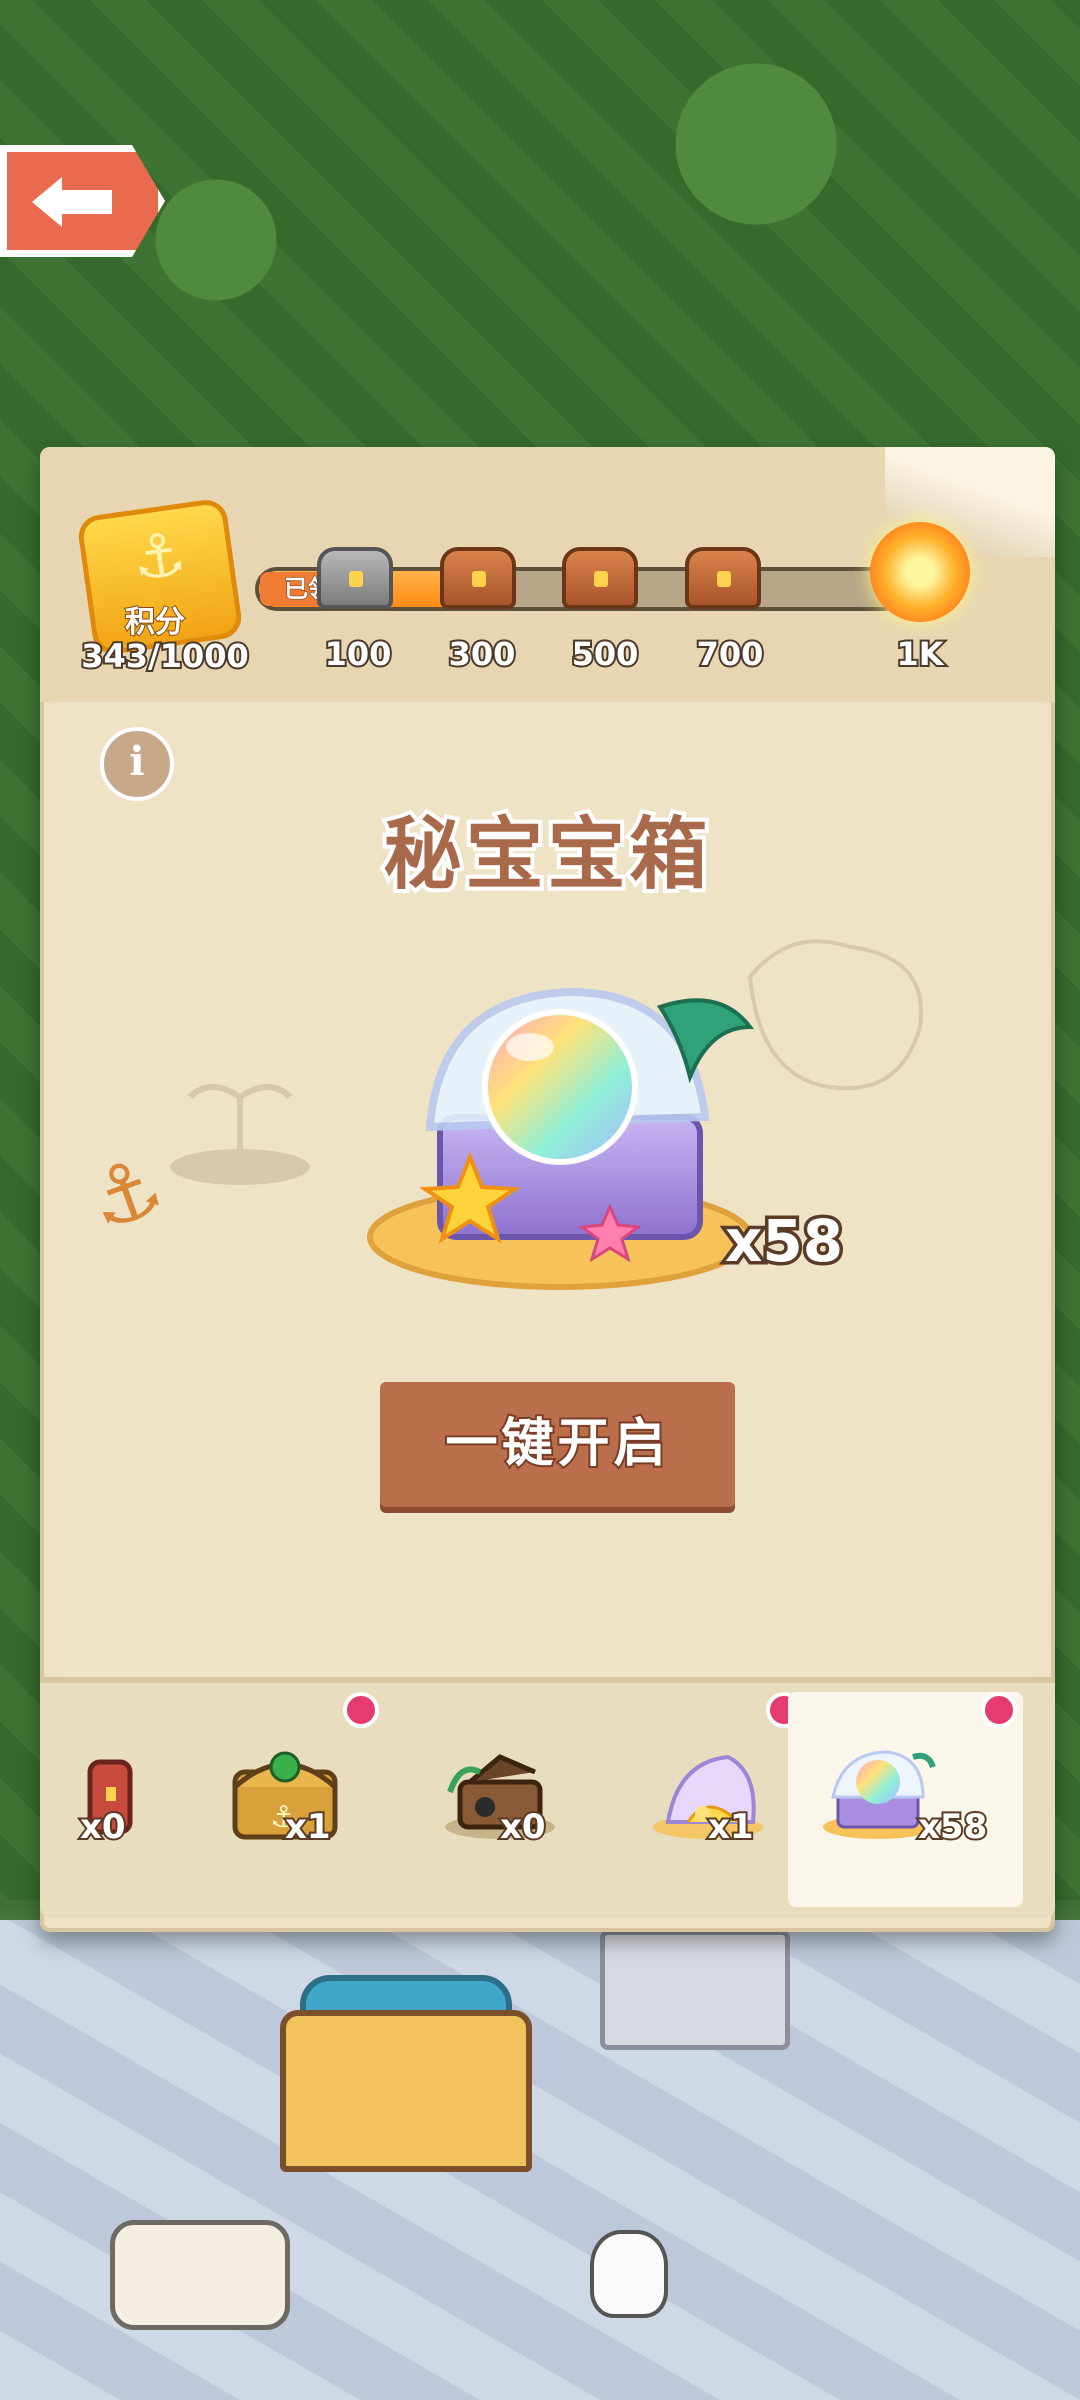  I want to click on back-button, so click(82, 201).